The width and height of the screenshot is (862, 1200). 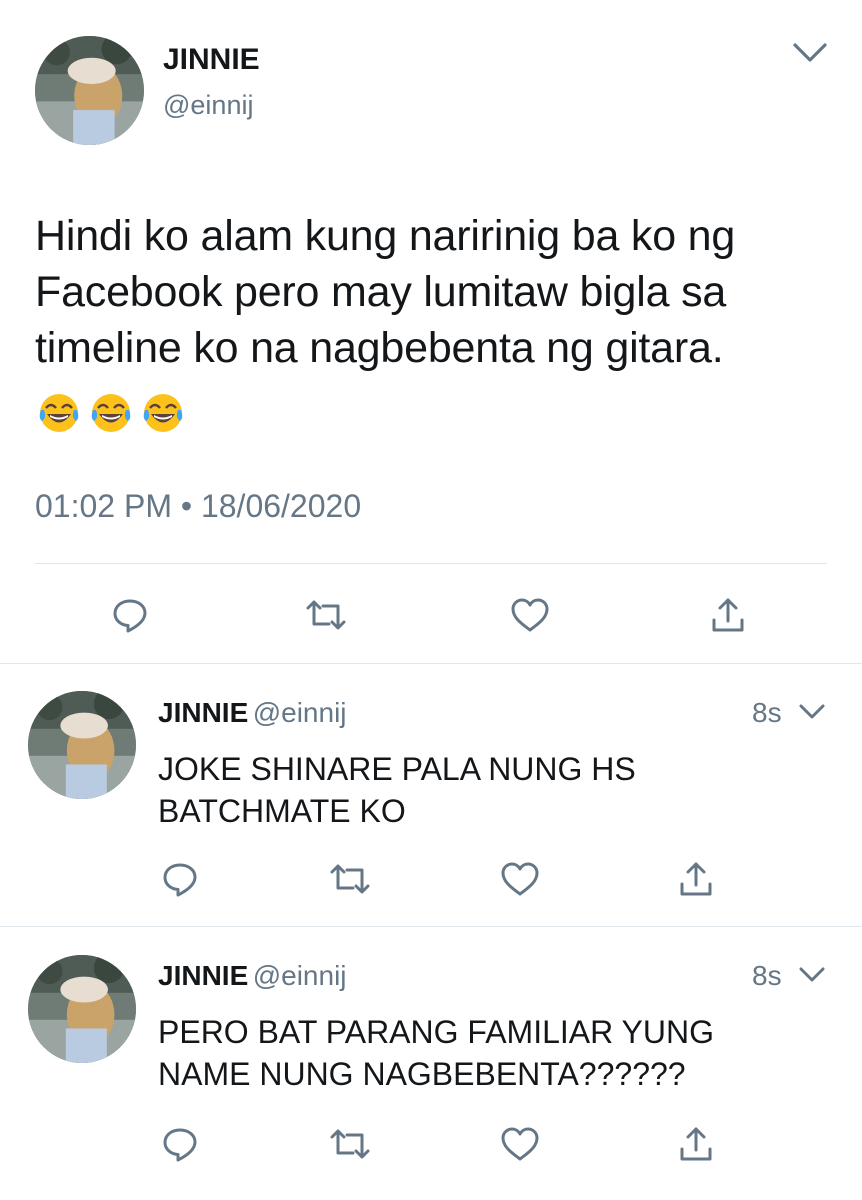 I want to click on tweet-time: 01:02 PM, so click(x=103, y=506).